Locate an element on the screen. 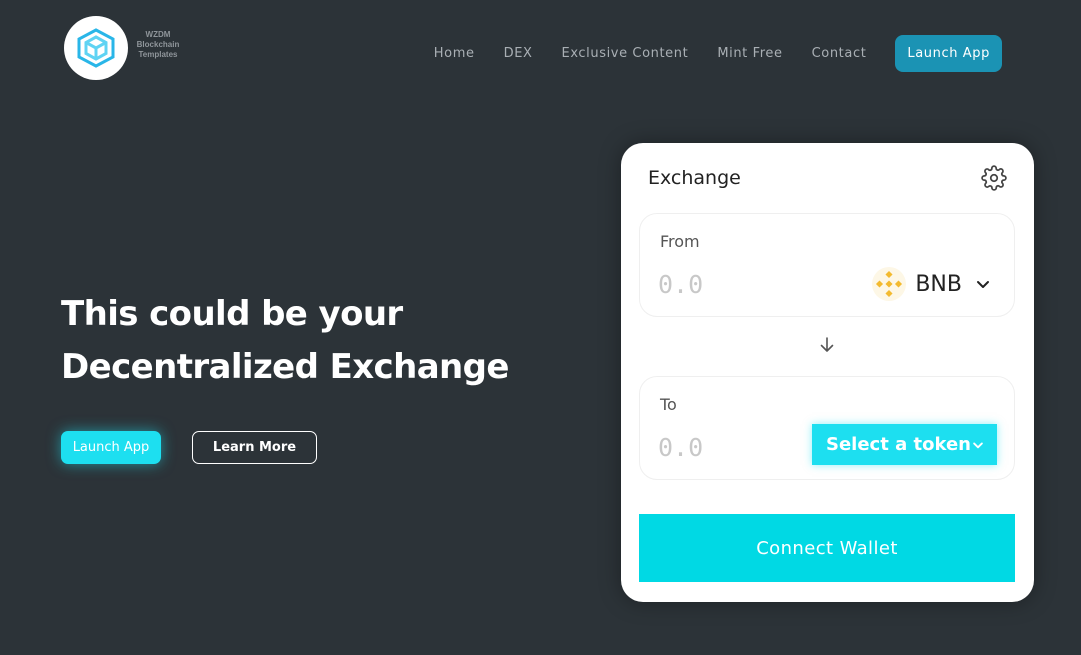 This screenshot has width=1081, height=655. from-panel: From BNB is located at coordinates (827, 265).